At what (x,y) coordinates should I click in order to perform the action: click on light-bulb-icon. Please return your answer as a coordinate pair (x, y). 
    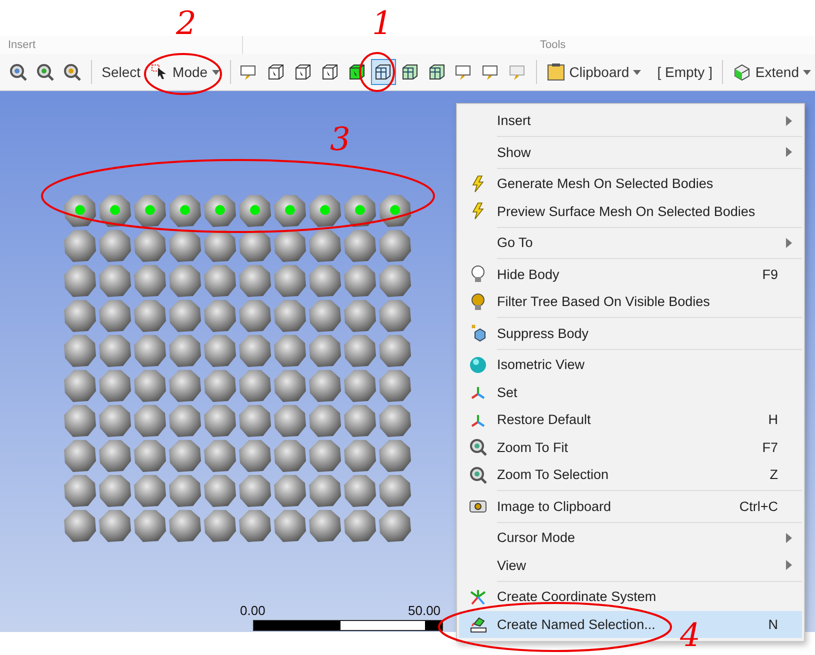
    Looking at the image, I should click on (478, 274).